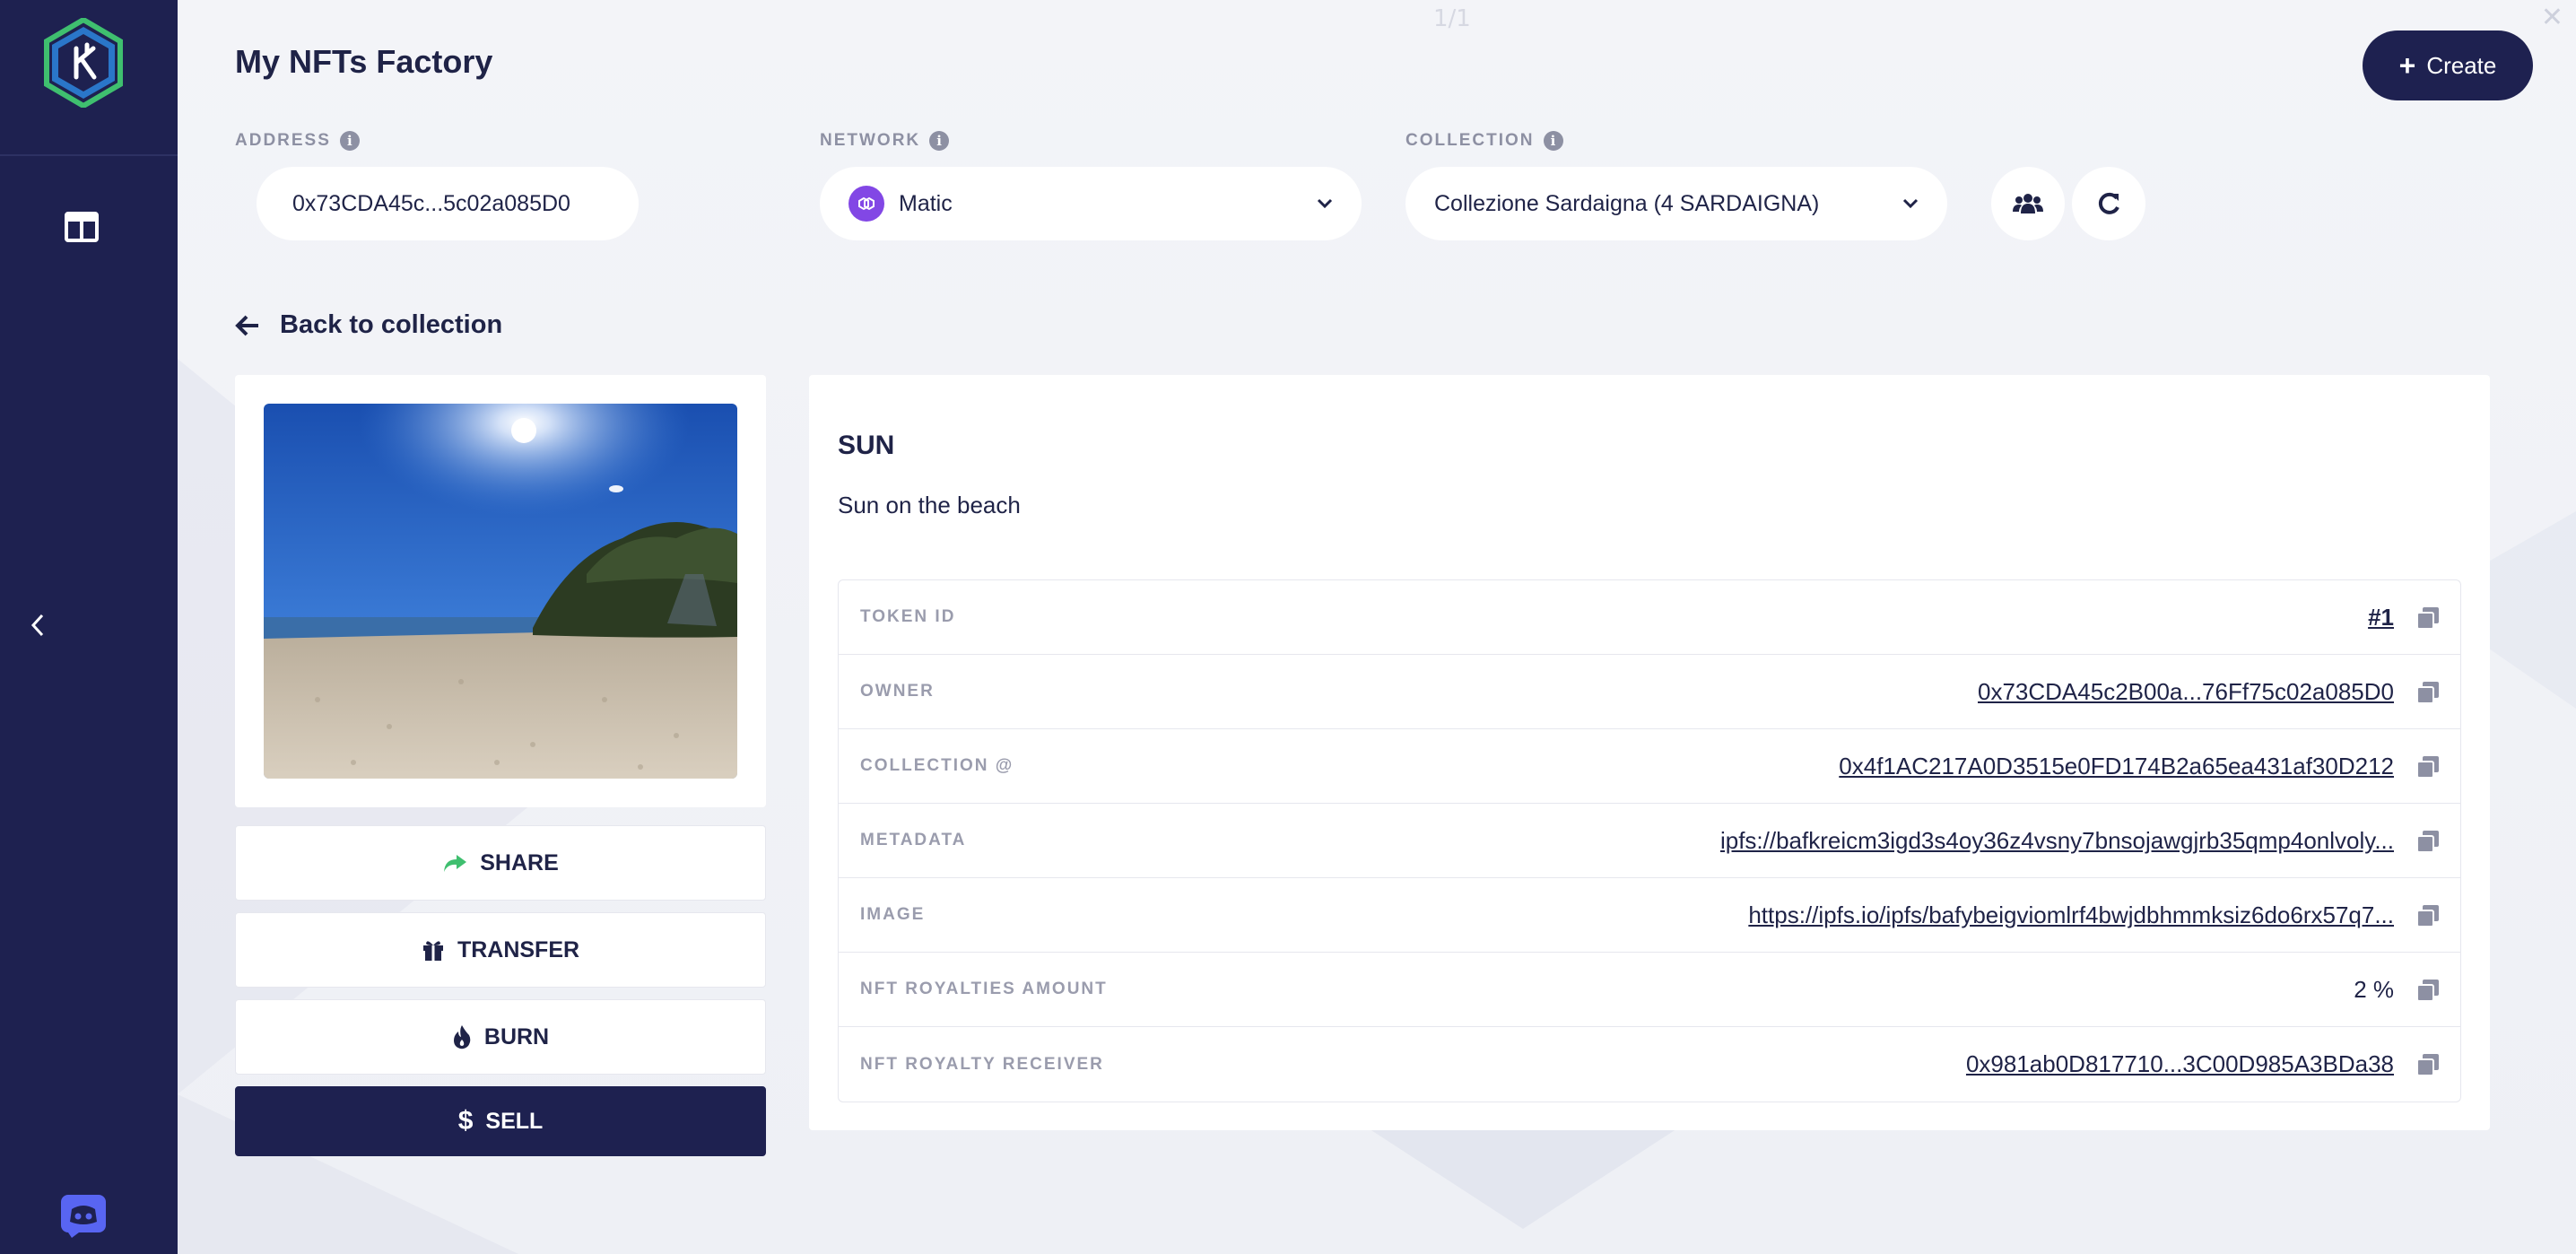  I want to click on row-key: TOKEN ID, so click(908, 616).